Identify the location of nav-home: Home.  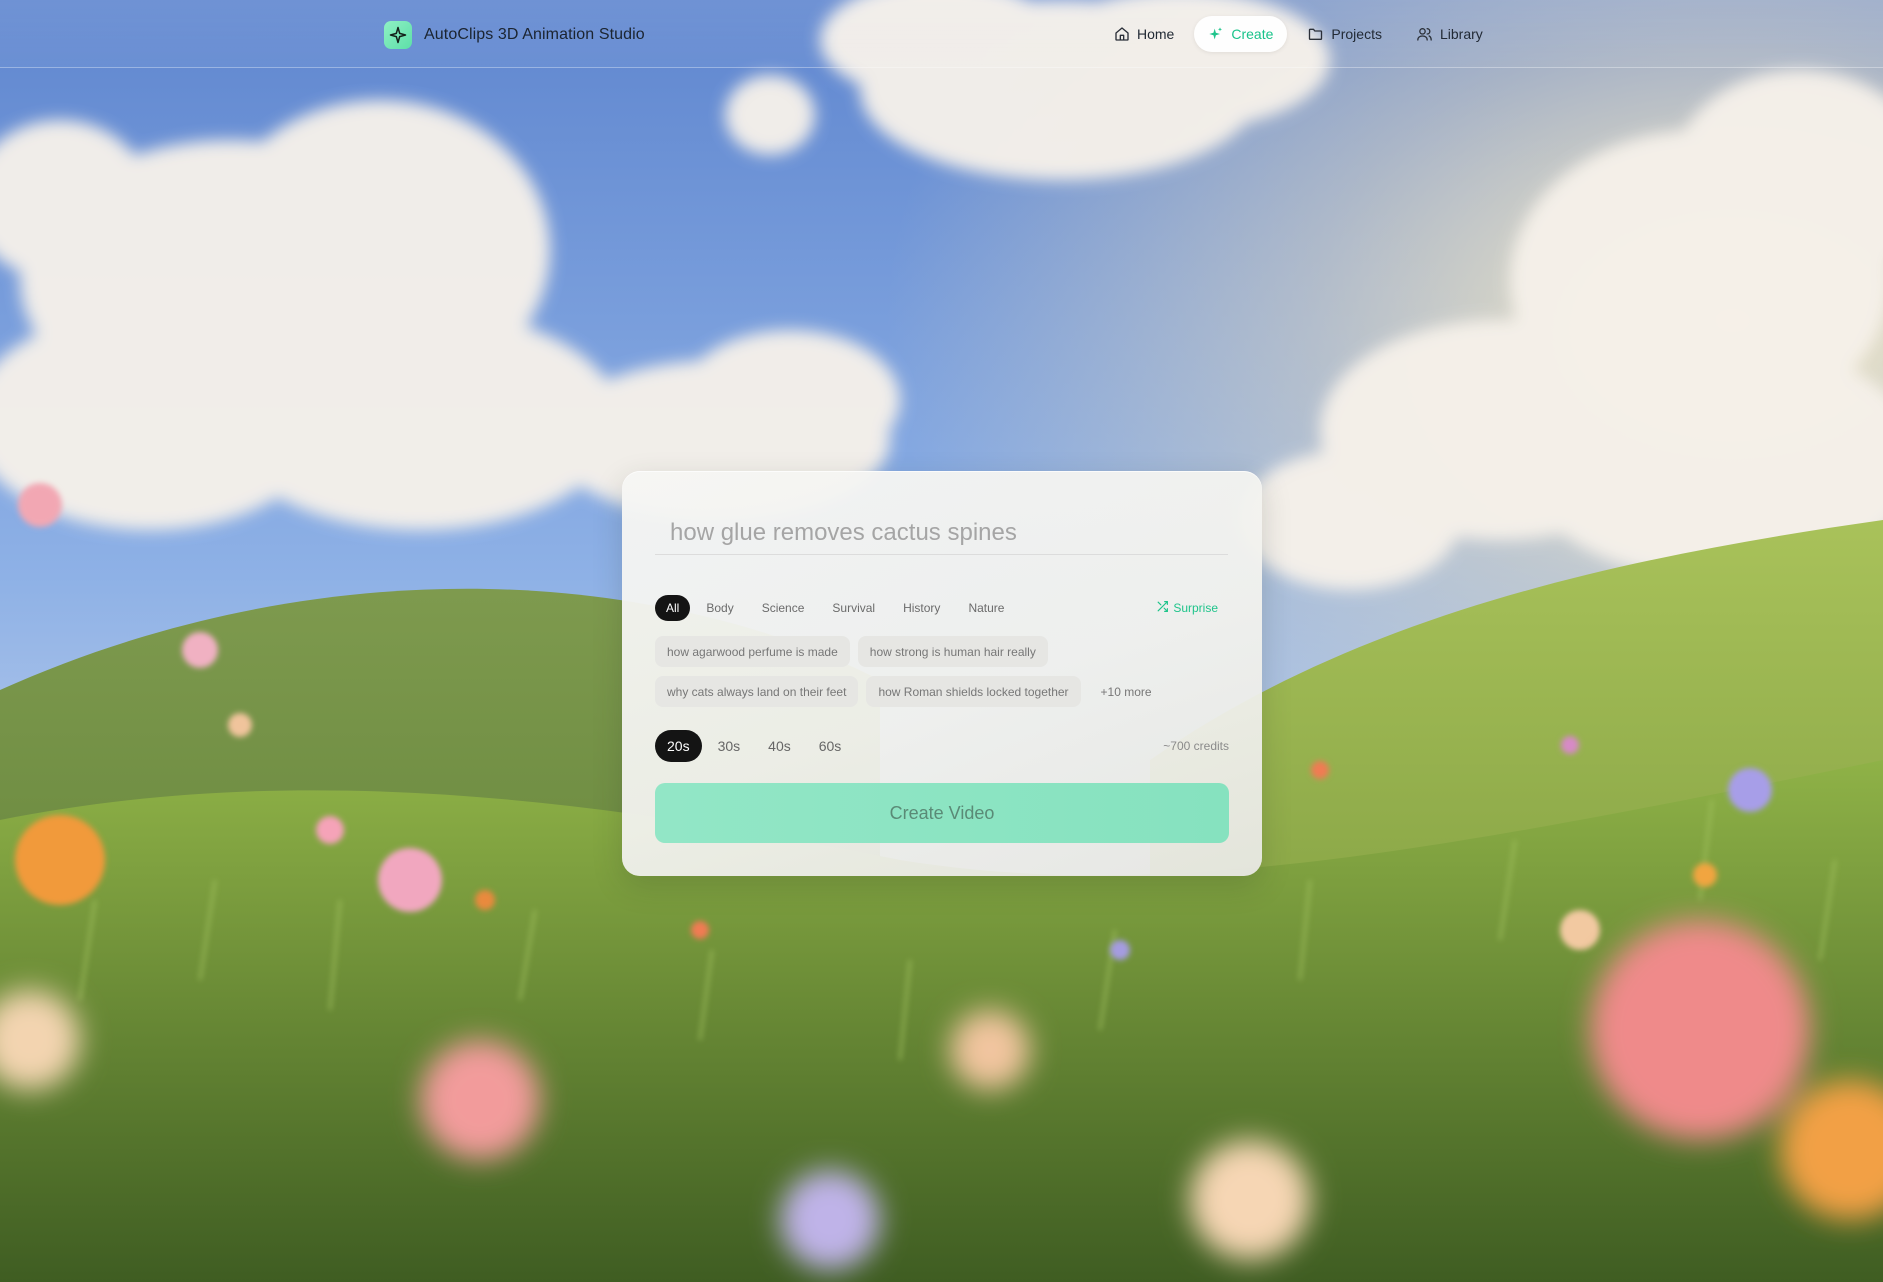
(1144, 34).